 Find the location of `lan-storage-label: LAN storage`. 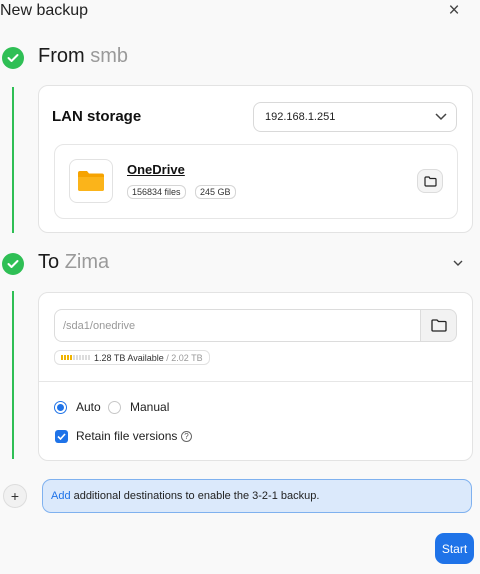

lan-storage-label: LAN storage is located at coordinates (97, 116).